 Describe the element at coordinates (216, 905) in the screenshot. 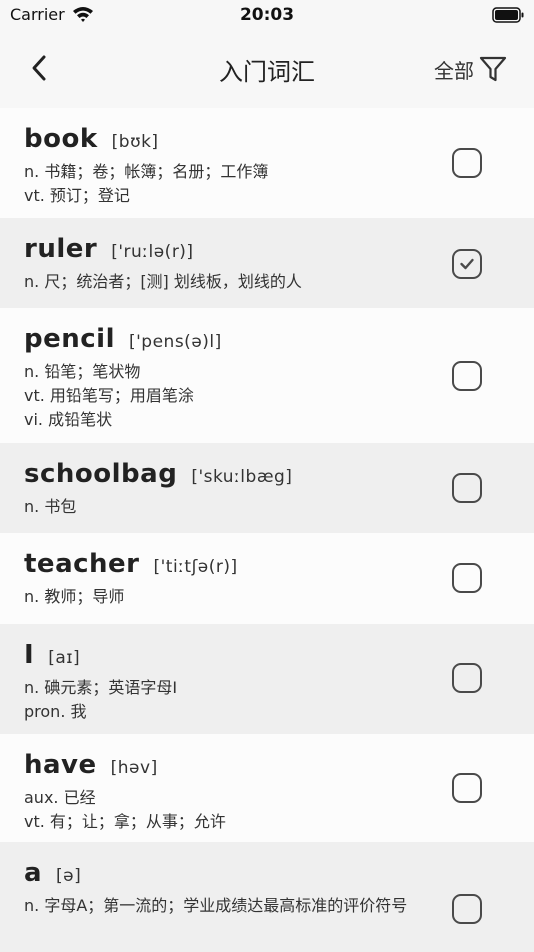

I see `word-definition: n. 字母A；第一流的；学业成绩达最高标准的评价符号` at that location.